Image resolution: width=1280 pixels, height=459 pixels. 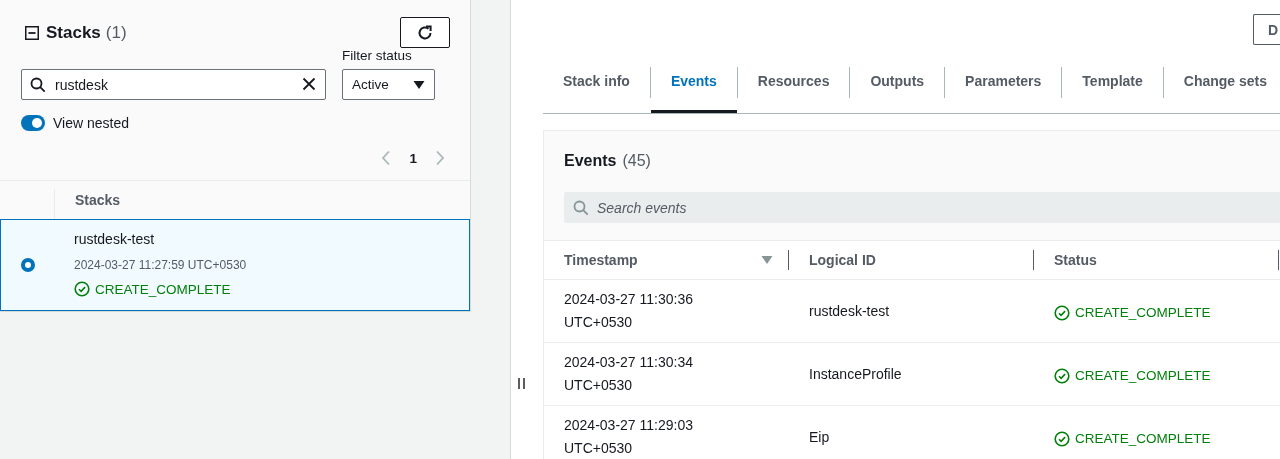 What do you see at coordinates (73, 33) in the screenshot?
I see `panel-title: Stacks` at bounding box center [73, 33].